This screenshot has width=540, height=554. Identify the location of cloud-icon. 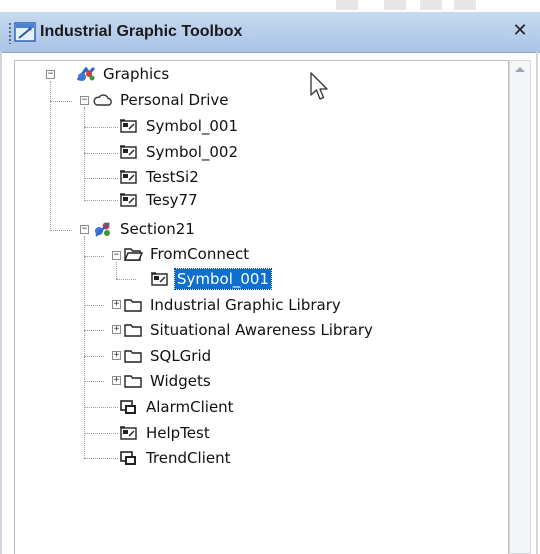
(102, 100).